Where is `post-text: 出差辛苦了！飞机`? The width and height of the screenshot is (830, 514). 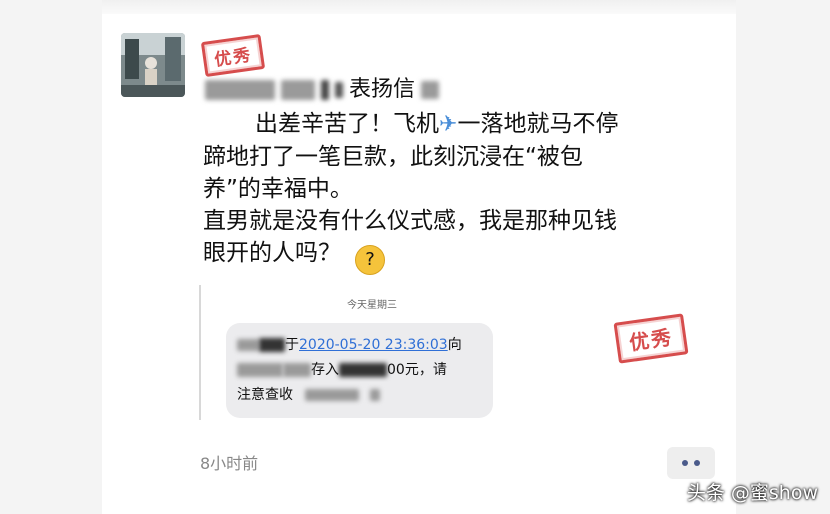 post-text: 出差辛苦了！飞机 is located at coordinates (347, 124).